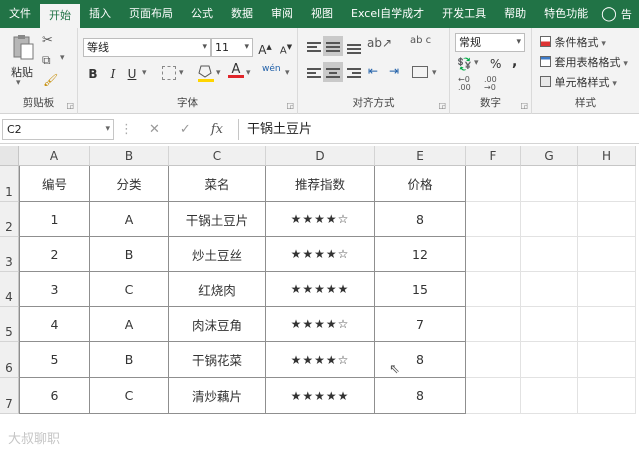  I want to click on decrease-indent-icon: ⇤, so click(373, 71).